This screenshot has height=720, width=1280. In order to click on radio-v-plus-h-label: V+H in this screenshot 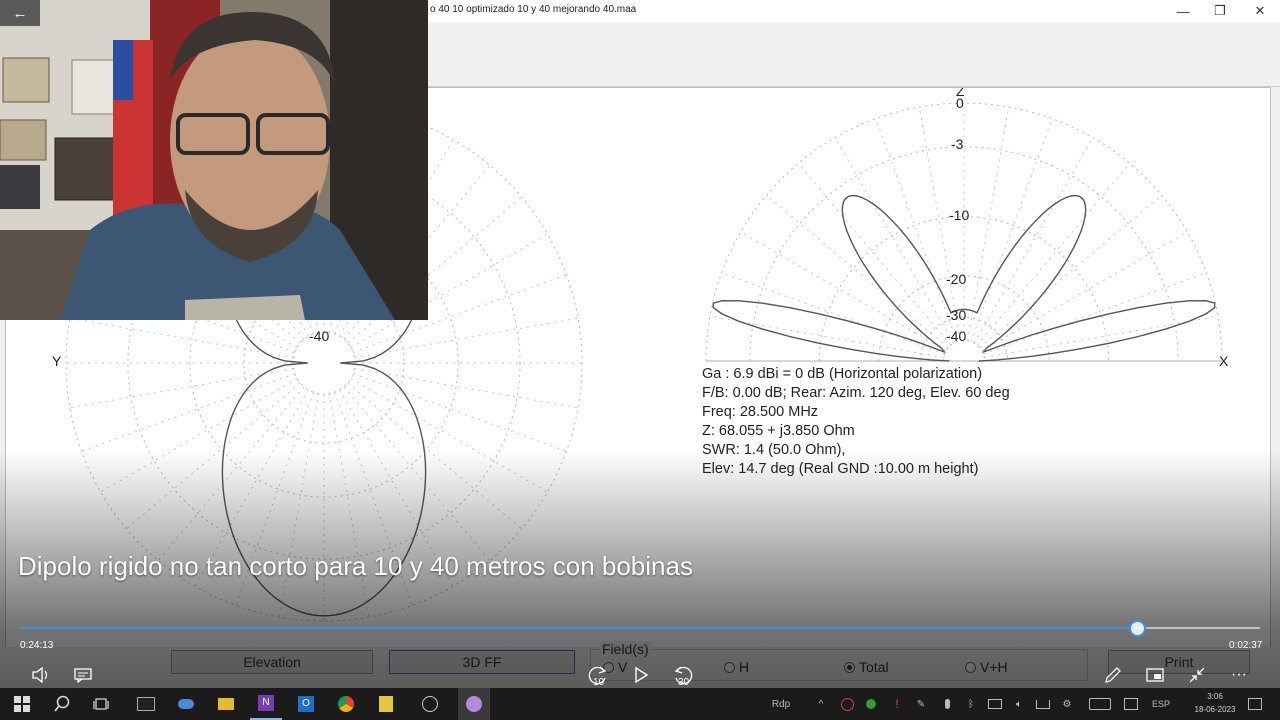, I will do `click(994, 667)`.